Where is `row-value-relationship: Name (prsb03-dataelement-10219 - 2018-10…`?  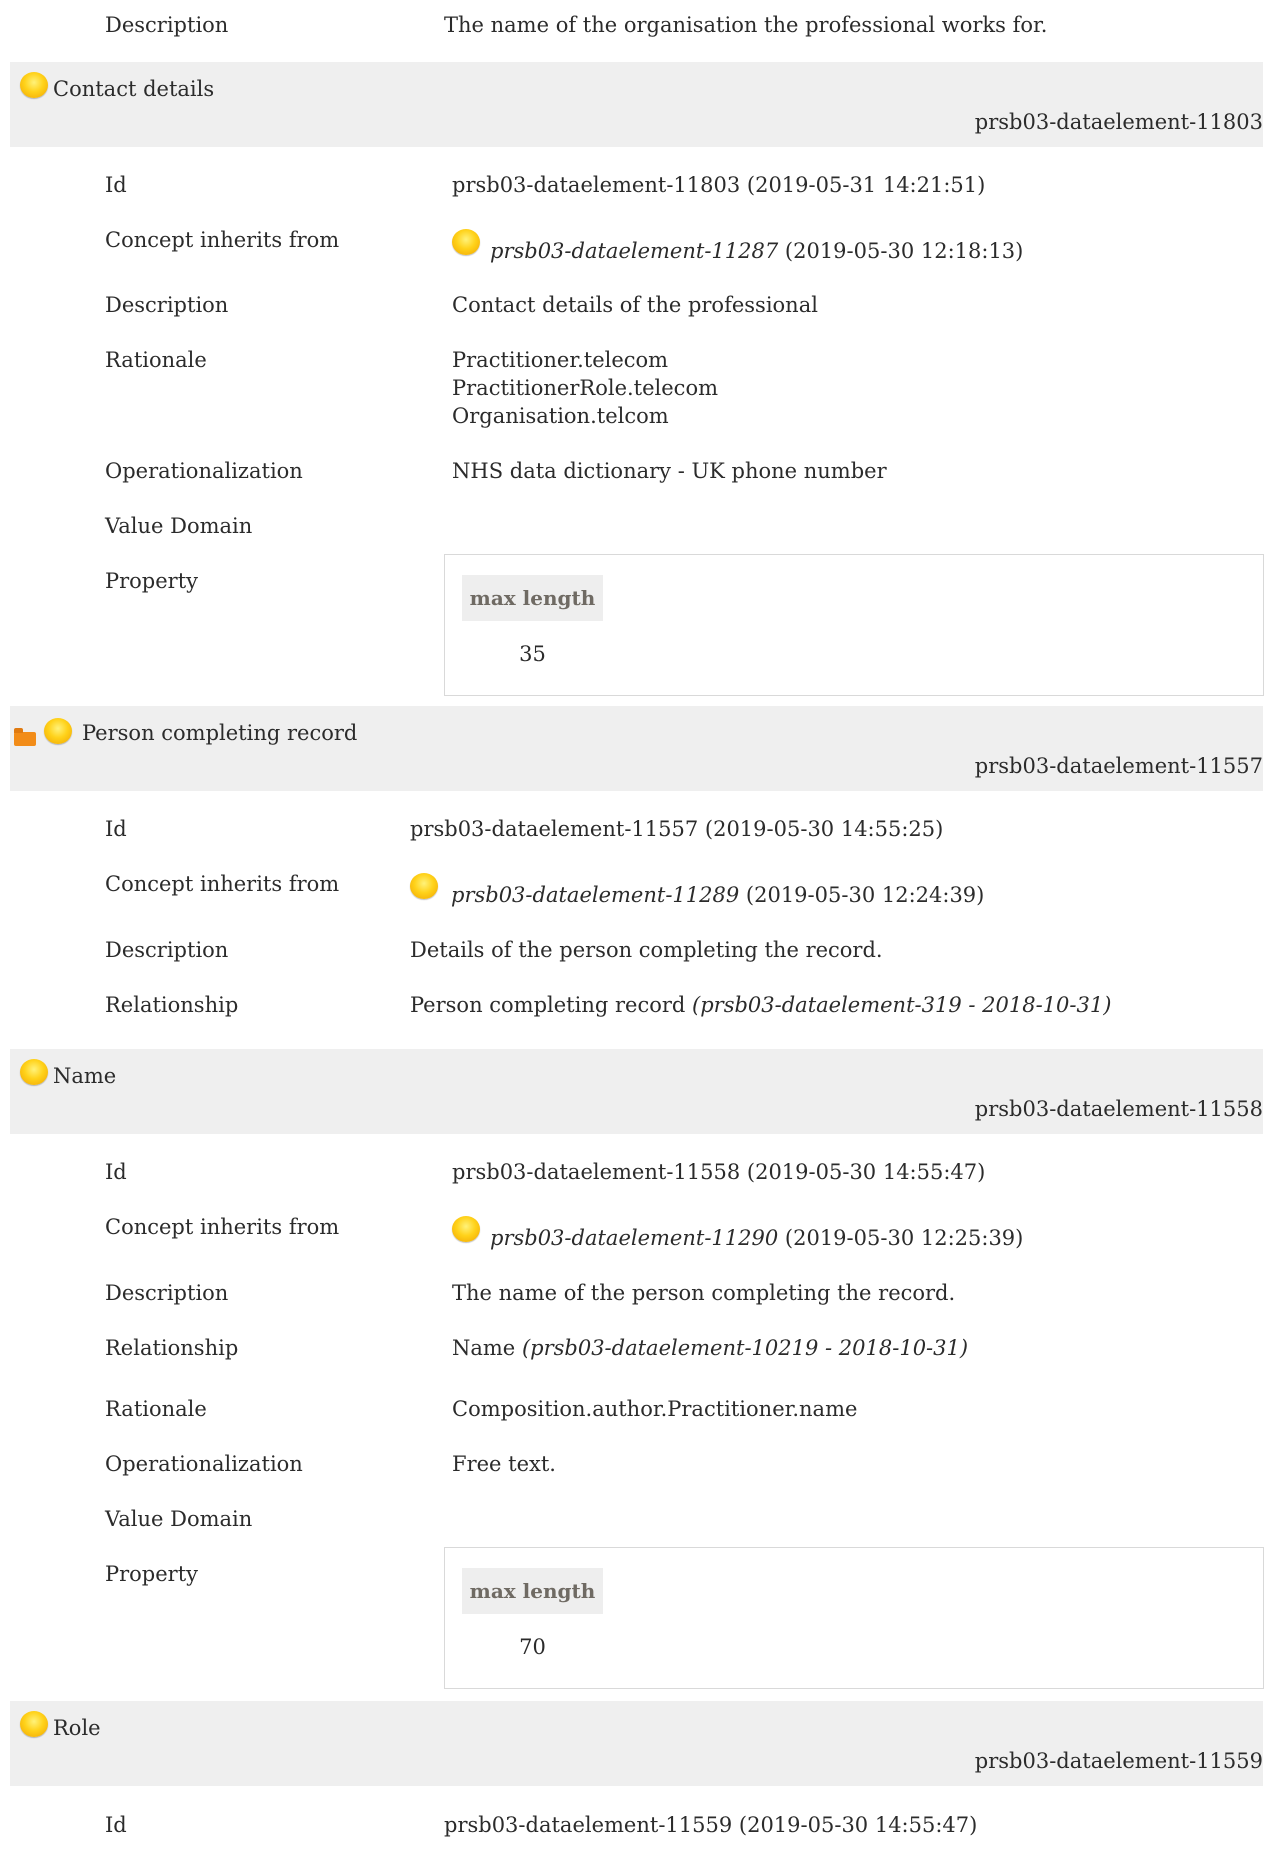 row-value-relationship: Name (prsb03-dataelement-10219 - 2018-10… is located at coordinates (710, 1348).